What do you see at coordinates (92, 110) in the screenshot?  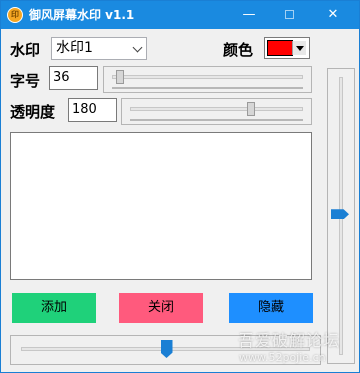 I see `opacity-input: 180` at bounding box center [92, 110].